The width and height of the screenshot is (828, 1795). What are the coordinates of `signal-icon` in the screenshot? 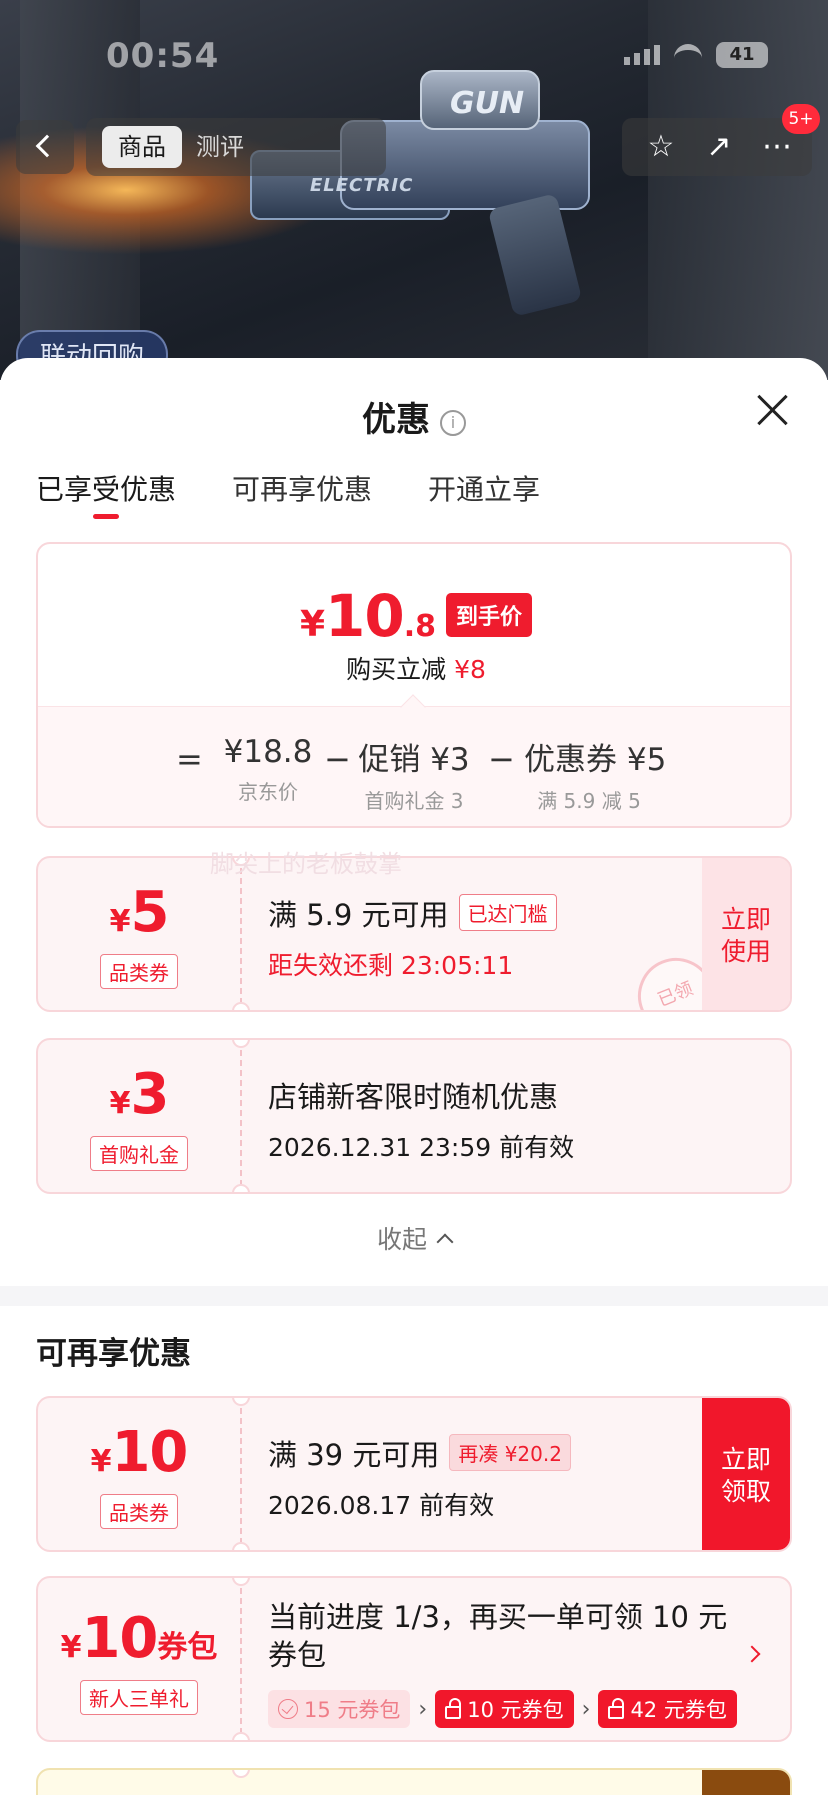 It's located at (642, 55).